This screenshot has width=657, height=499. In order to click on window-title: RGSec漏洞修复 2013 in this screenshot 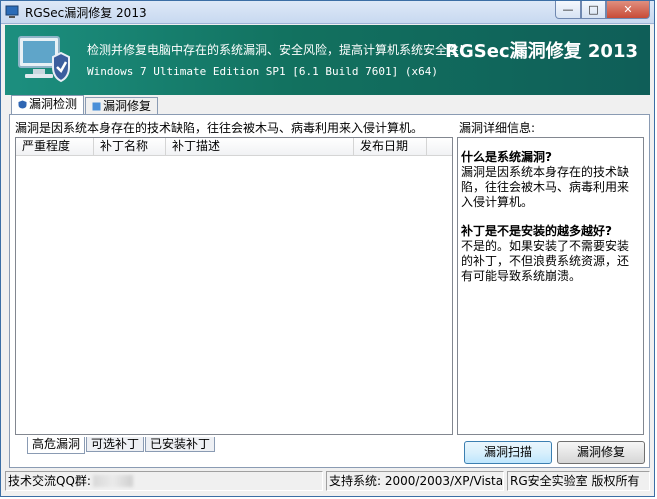, I will do `click(86, 13)`.